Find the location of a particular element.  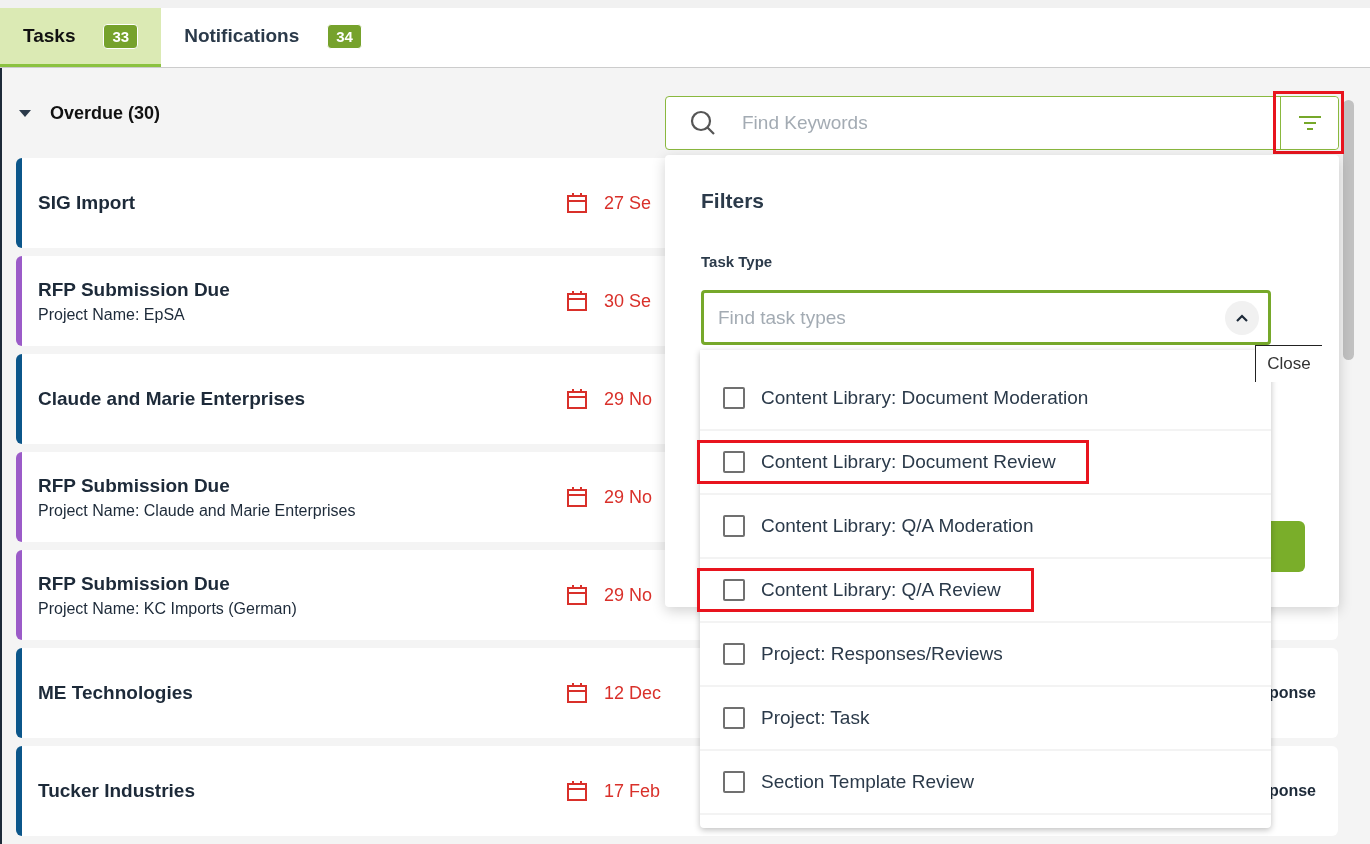

task-title: ME Technologies is located at coordinates (116, 693).